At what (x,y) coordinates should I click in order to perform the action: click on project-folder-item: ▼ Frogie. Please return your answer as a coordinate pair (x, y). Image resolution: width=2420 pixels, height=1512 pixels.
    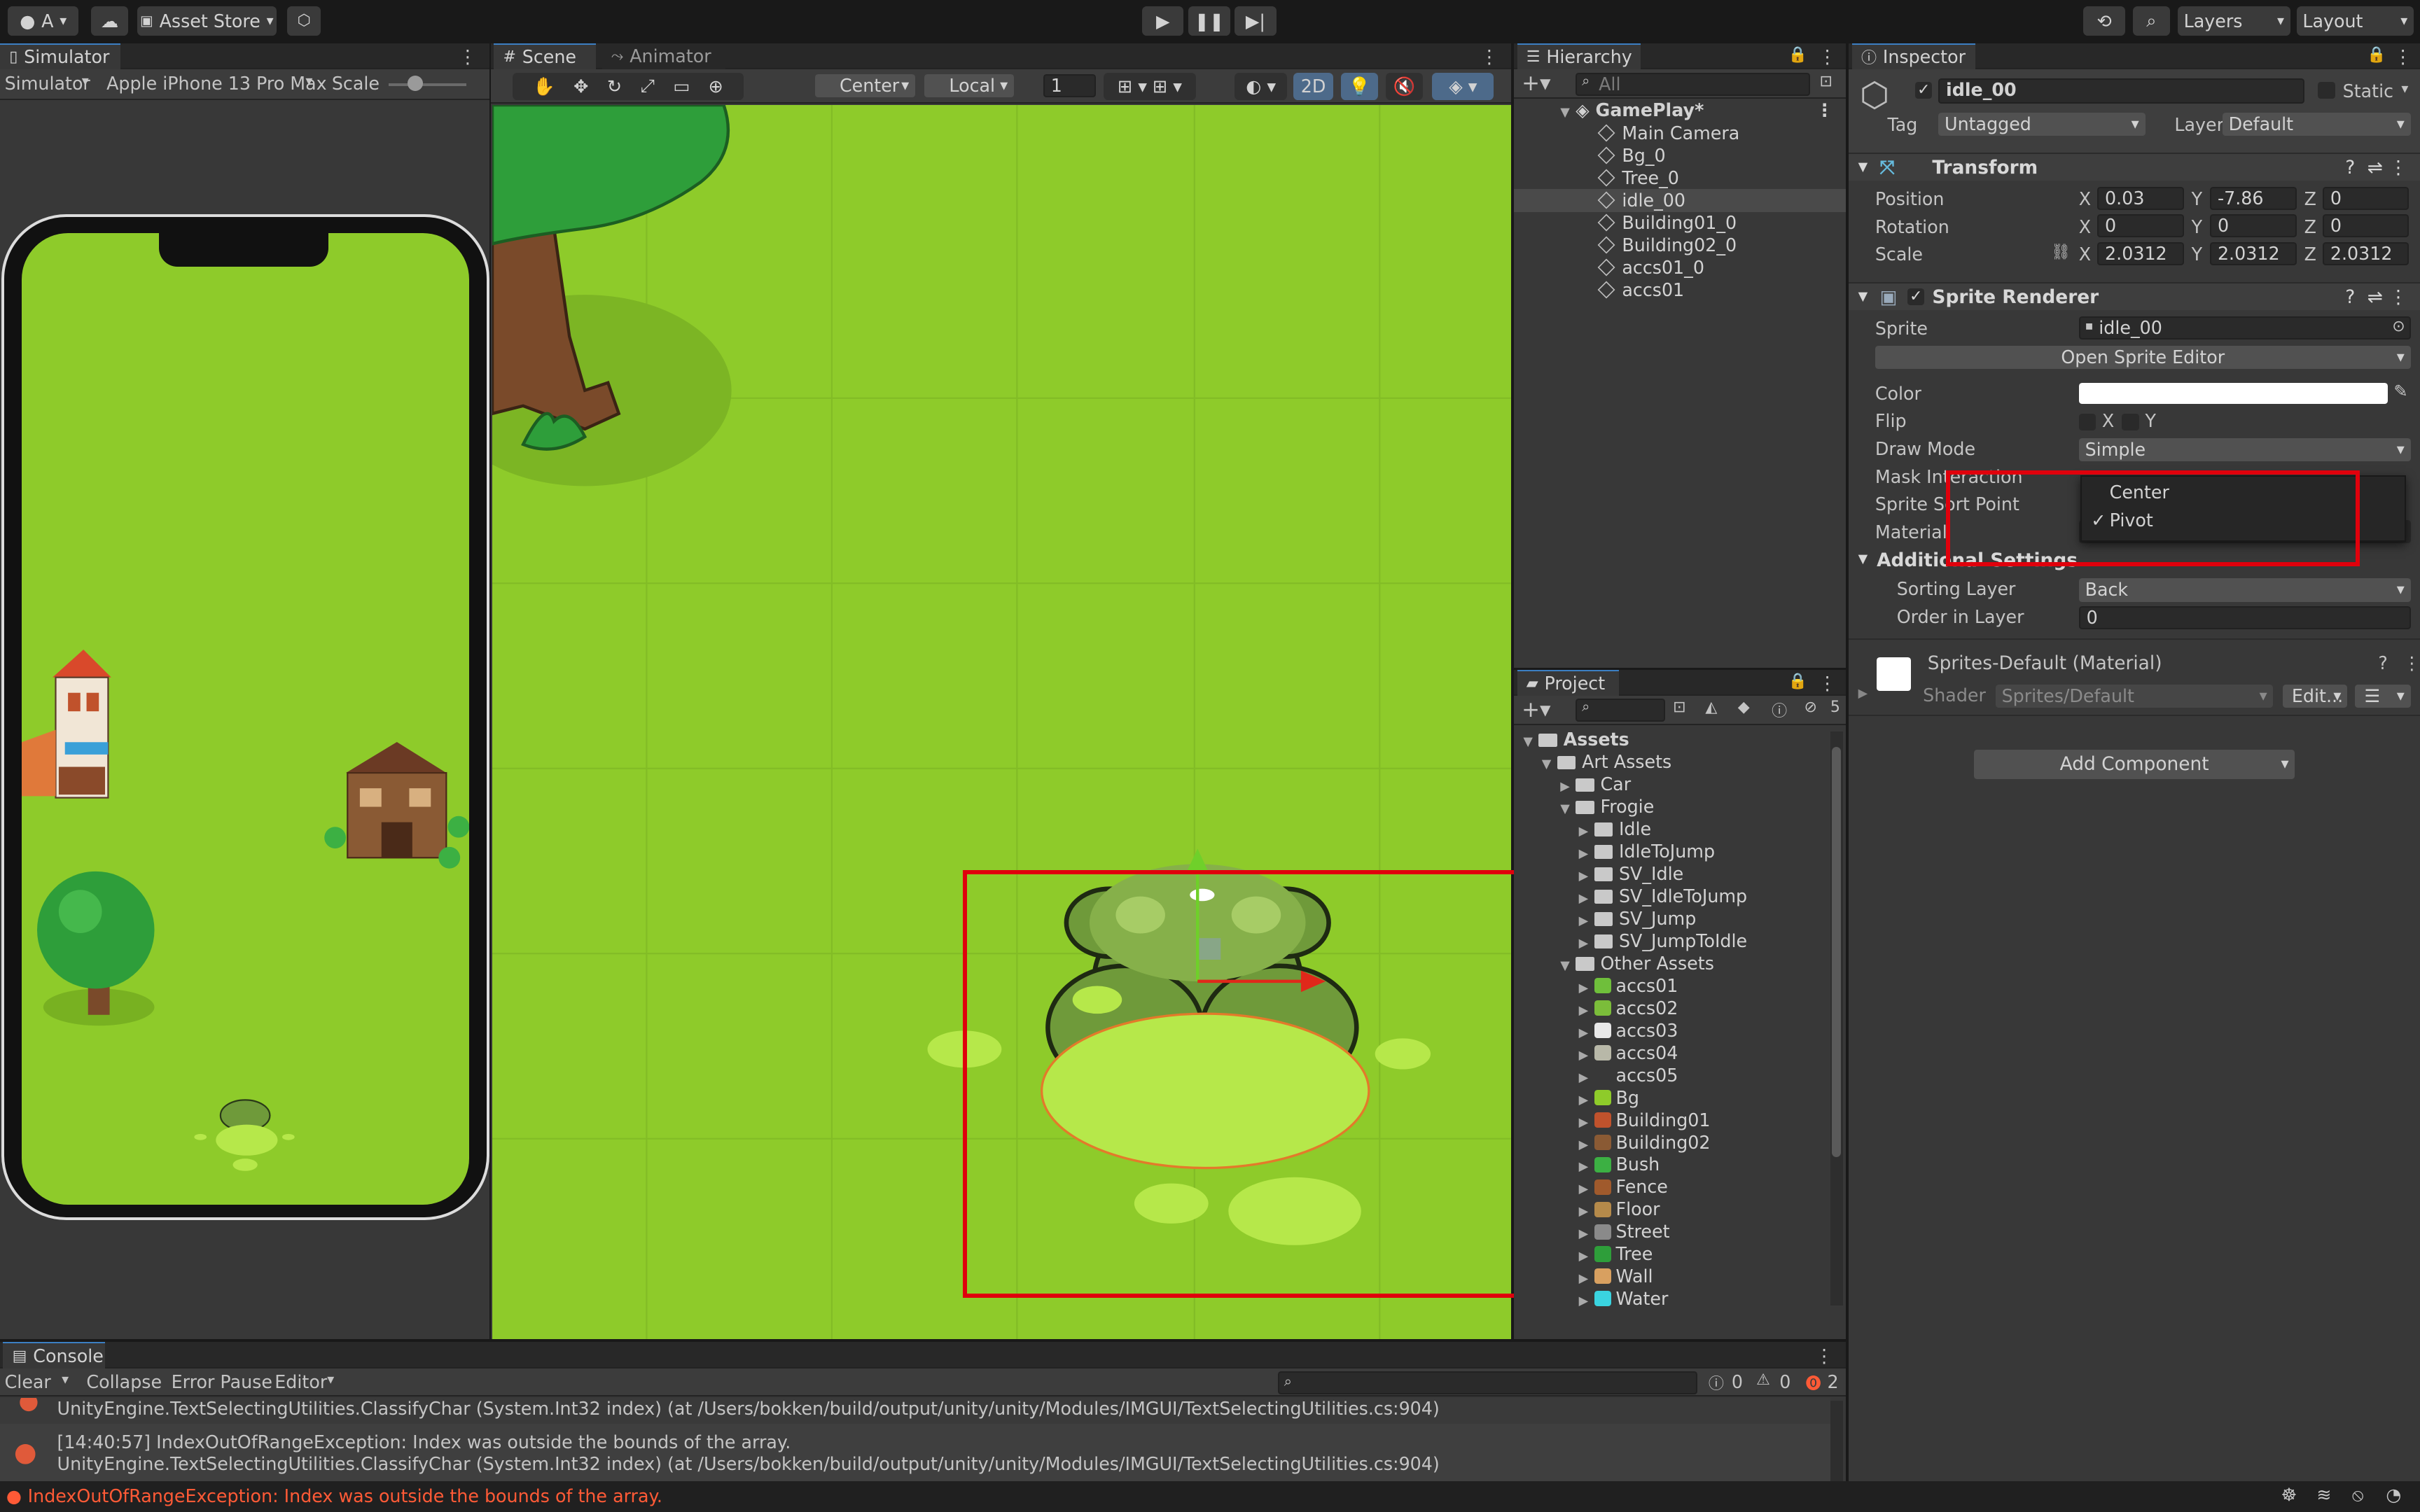
    Looking at the image, I should click on (1672, 806).